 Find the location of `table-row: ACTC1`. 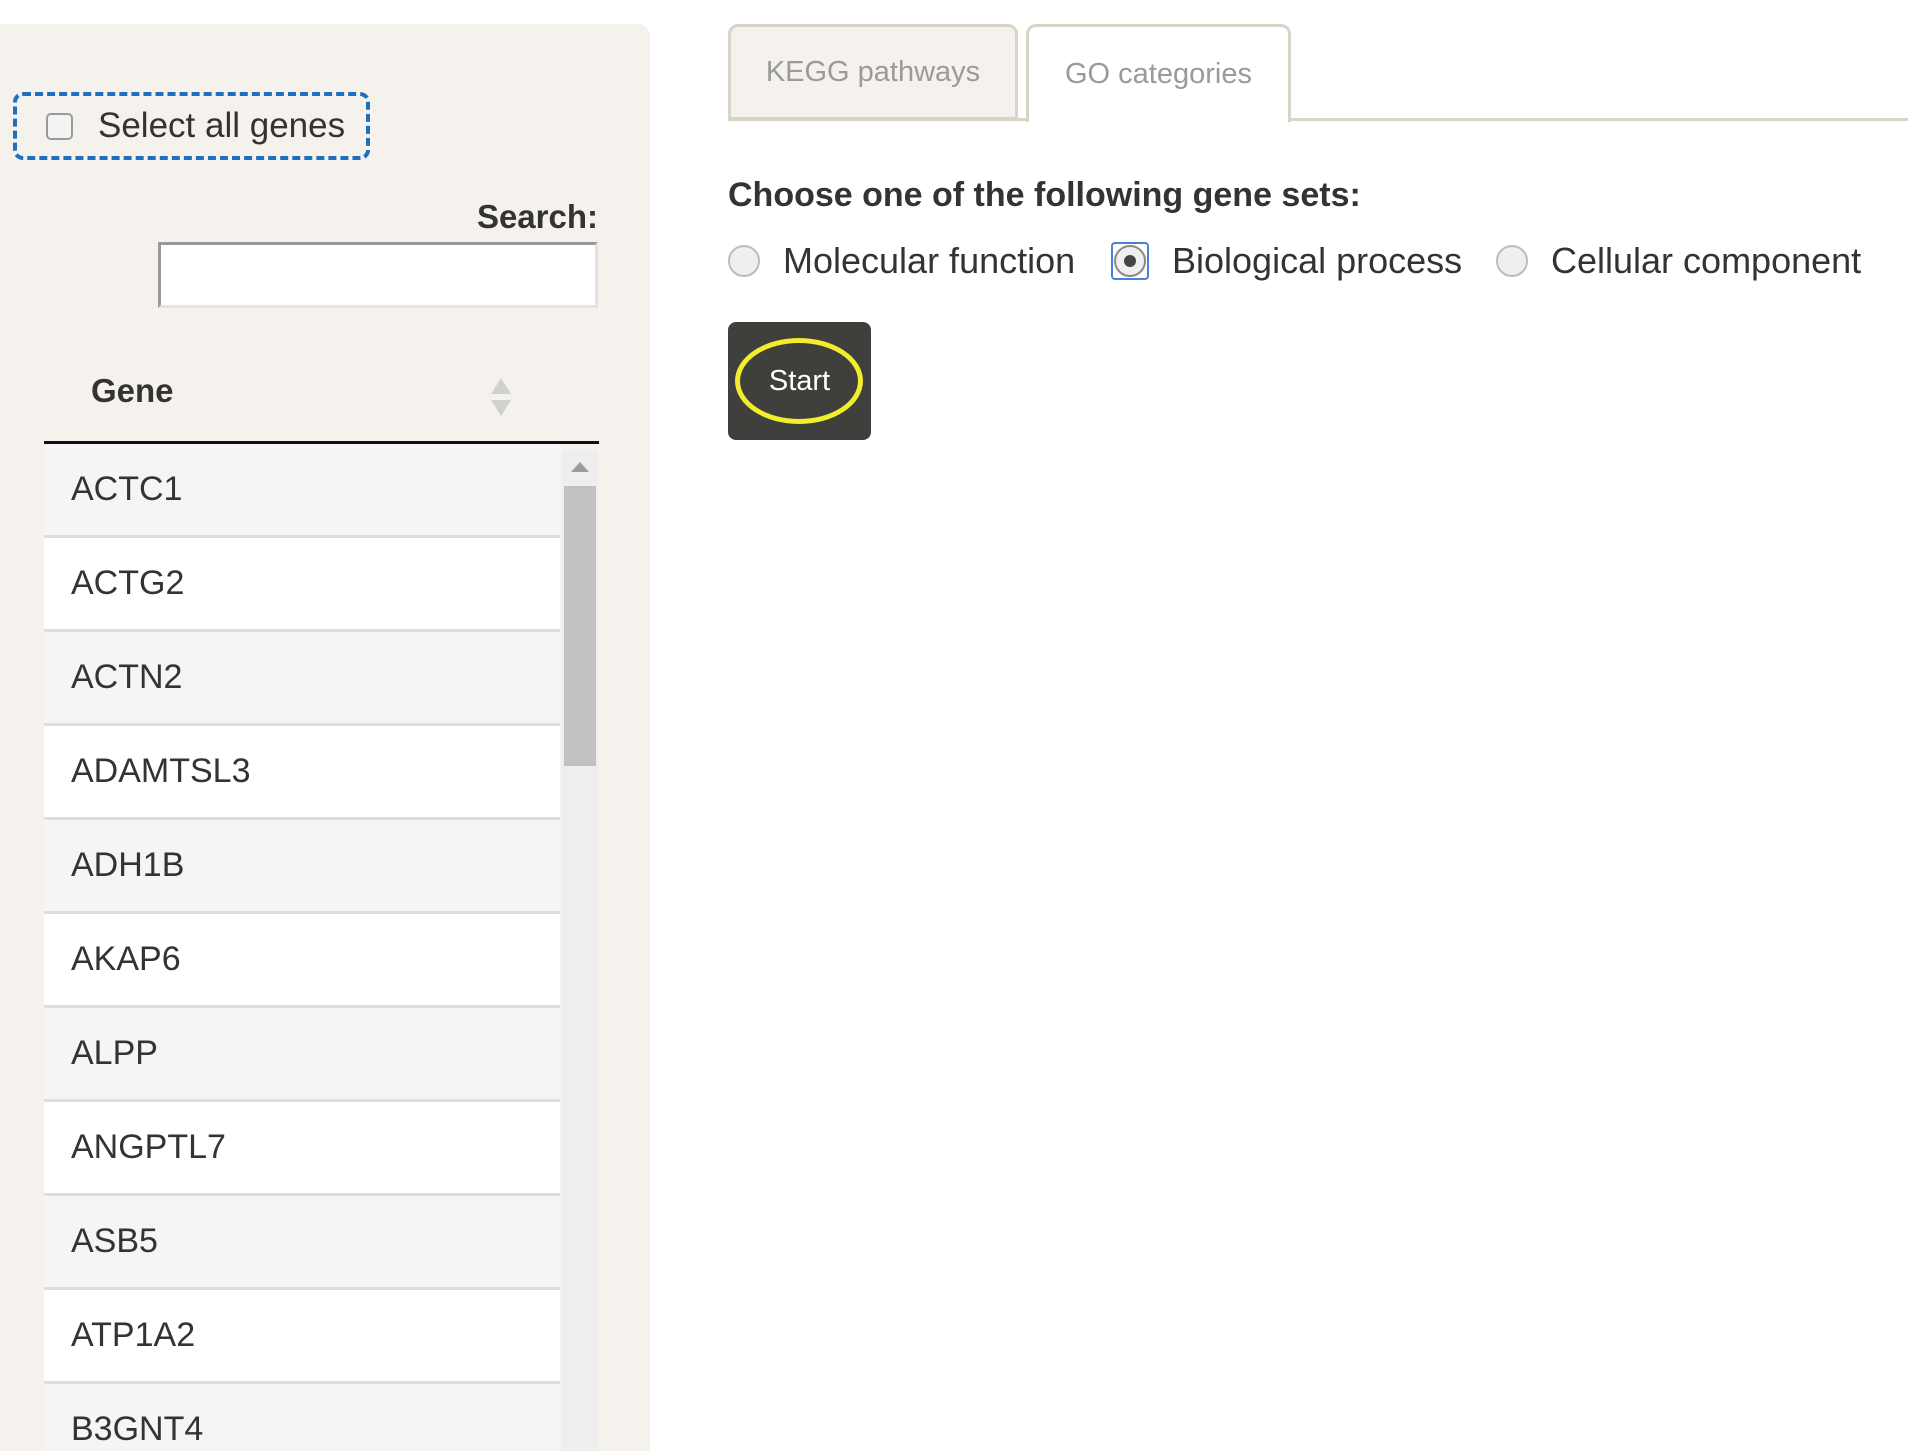

table-row: ACTC1 is located at coordinates (302, 491).